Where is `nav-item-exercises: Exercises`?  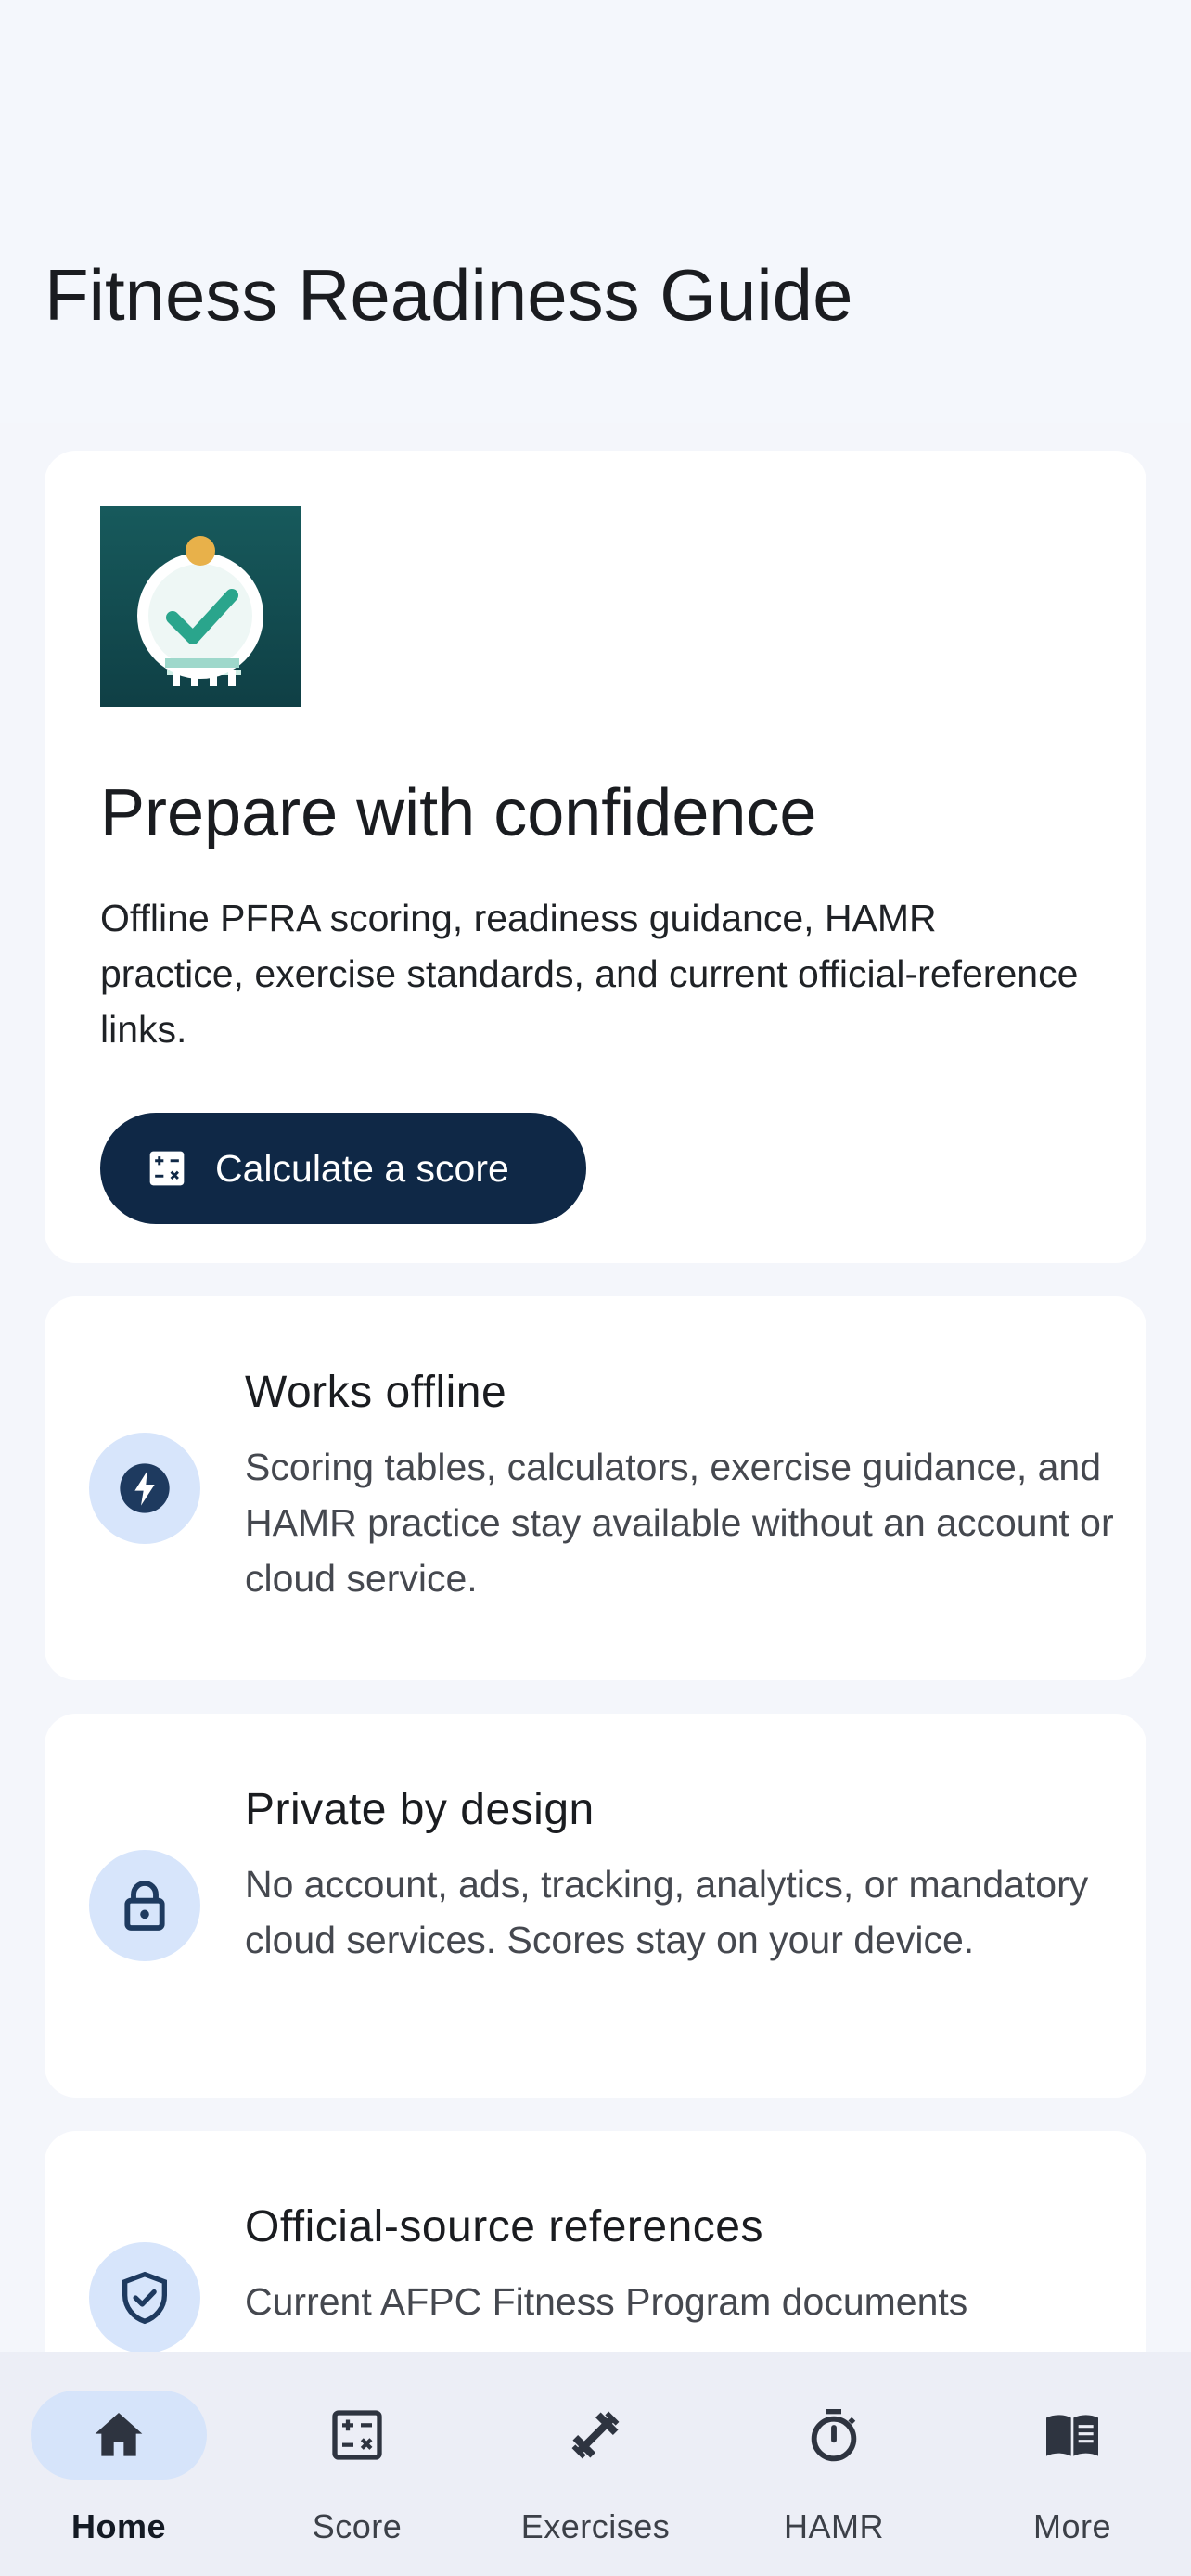
nav-item-exercises: Exercises is located at coordinates (595, 2464).